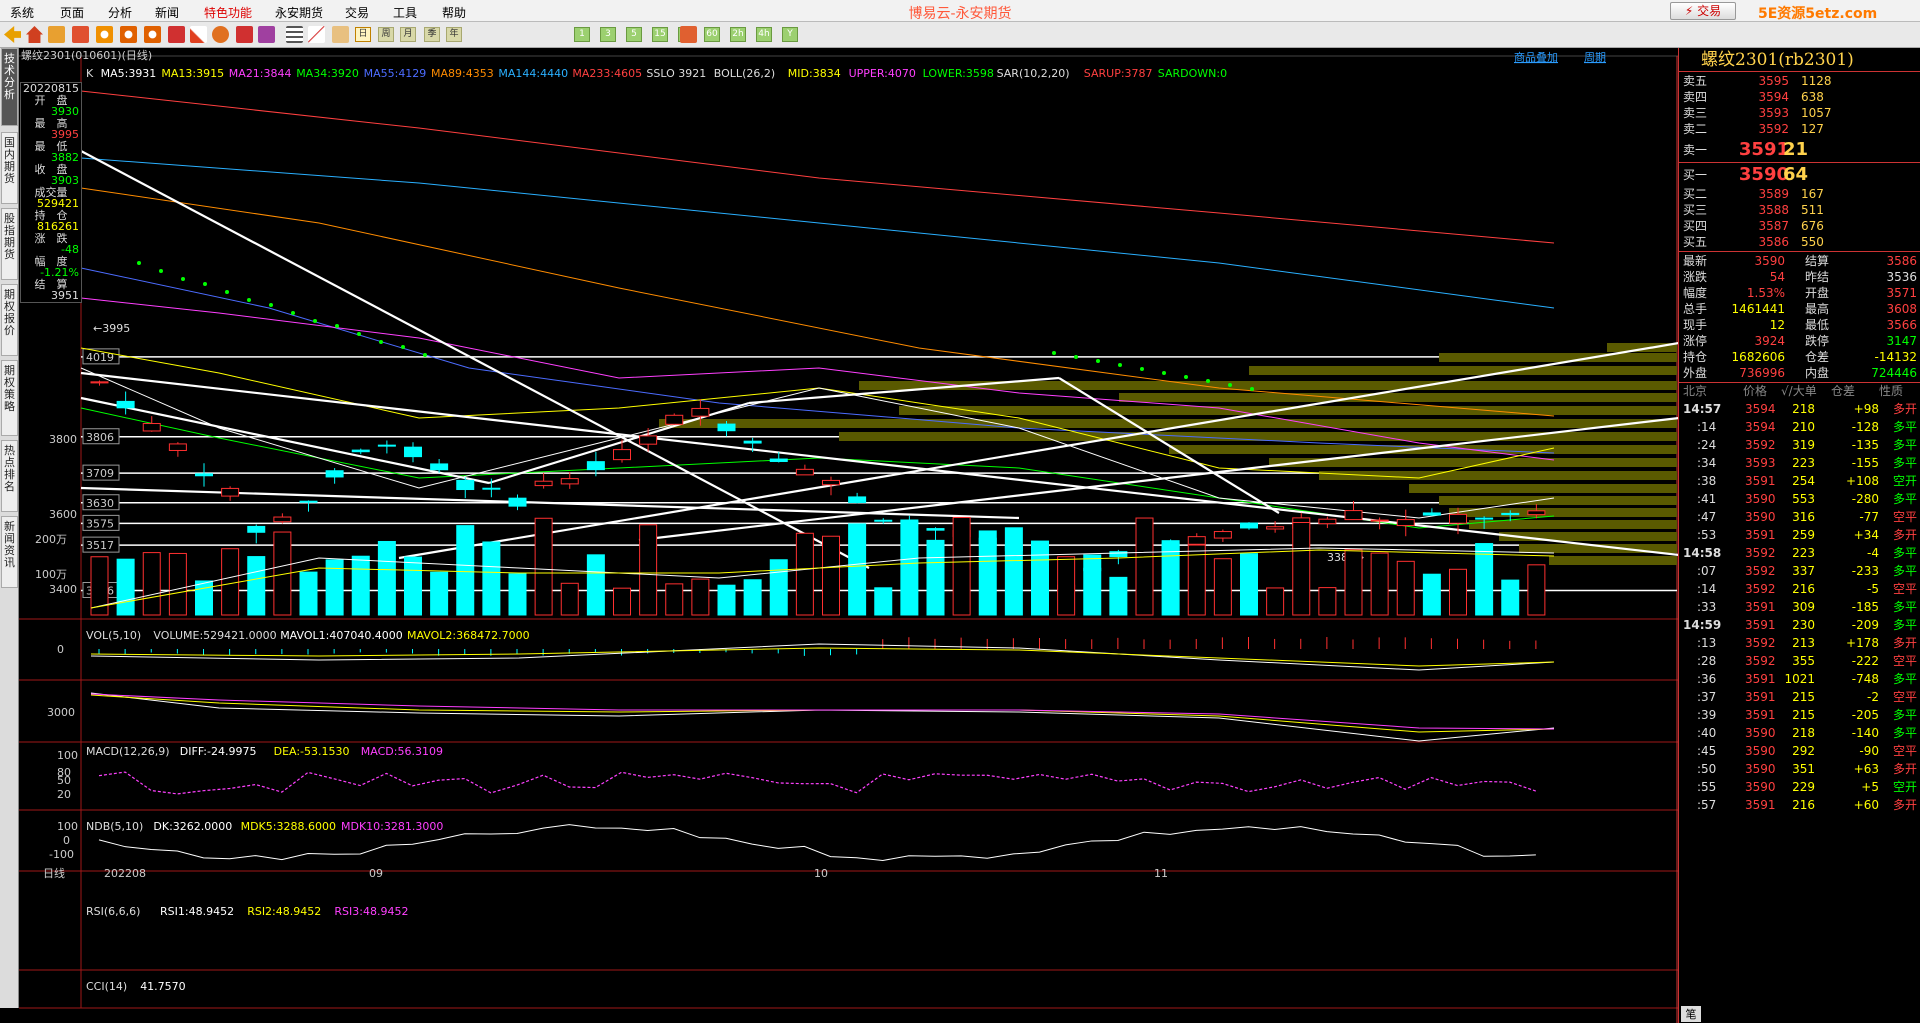 Image resolution: width=1920 pixels, height=1023 pixels. What do you see at coordinates (738, 34) in the screenshot?
I see `period-button: 2h` at bounding box center [738, 34].